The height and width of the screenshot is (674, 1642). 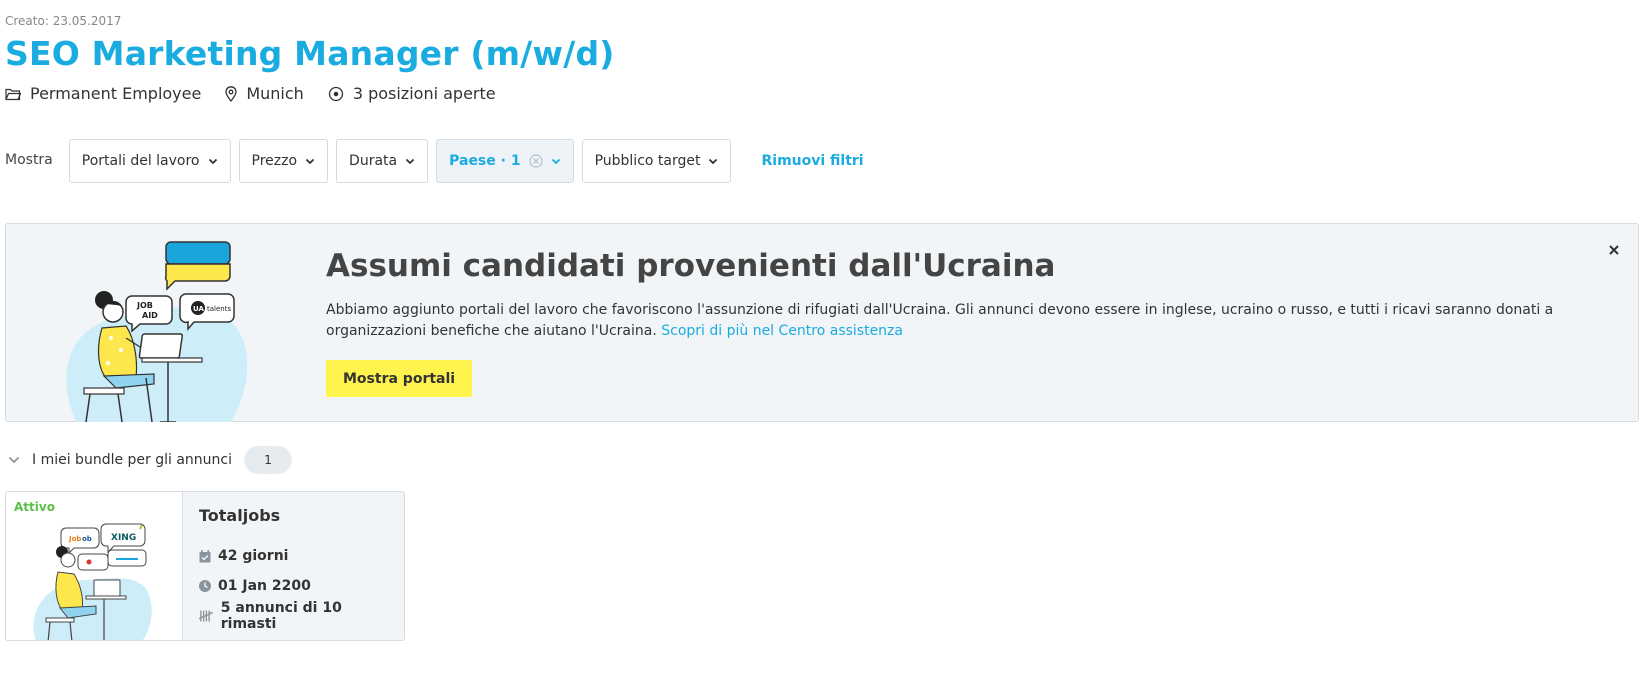 What do you see at coordinates (205, 555) in the screenshot?
I see `calendar-icon` at bounding box center [205, 555].